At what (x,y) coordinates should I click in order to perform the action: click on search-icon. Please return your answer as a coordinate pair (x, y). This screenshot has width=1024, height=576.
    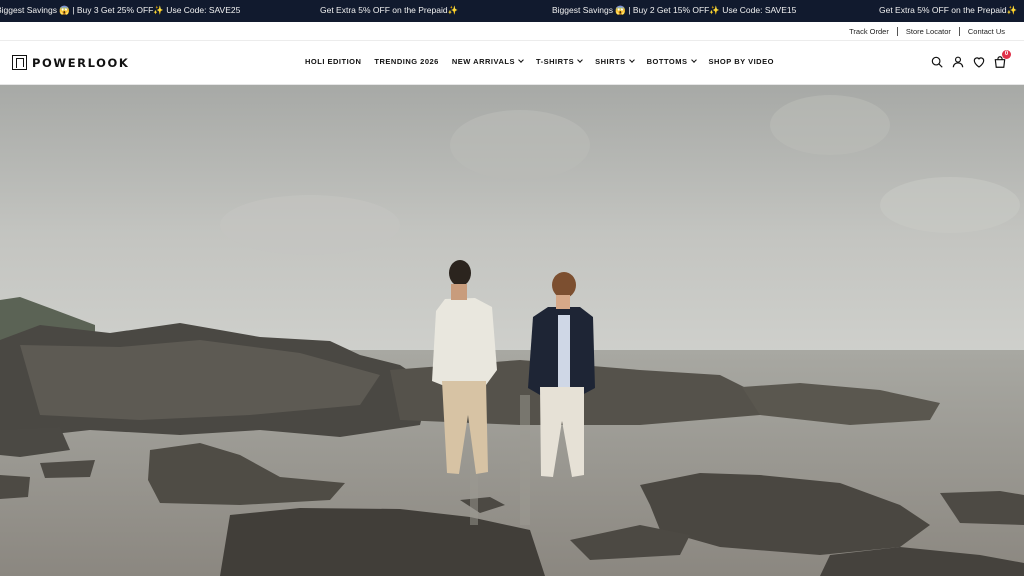
    Looking at the image, I should click on (937, 62).